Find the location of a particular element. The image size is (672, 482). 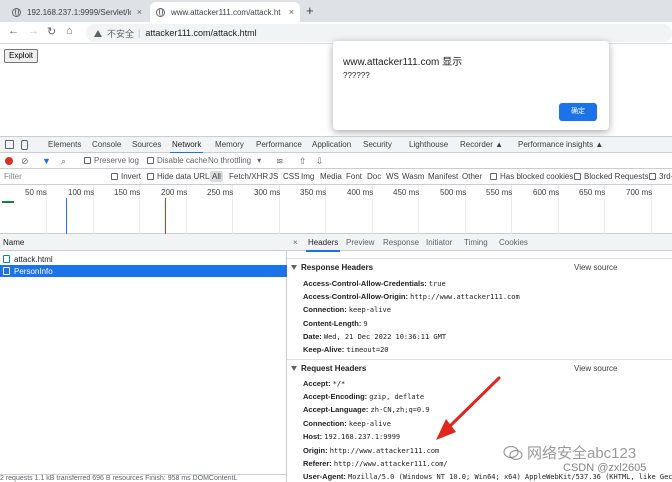

tab-response: Response is located at coordinates (401, 242).